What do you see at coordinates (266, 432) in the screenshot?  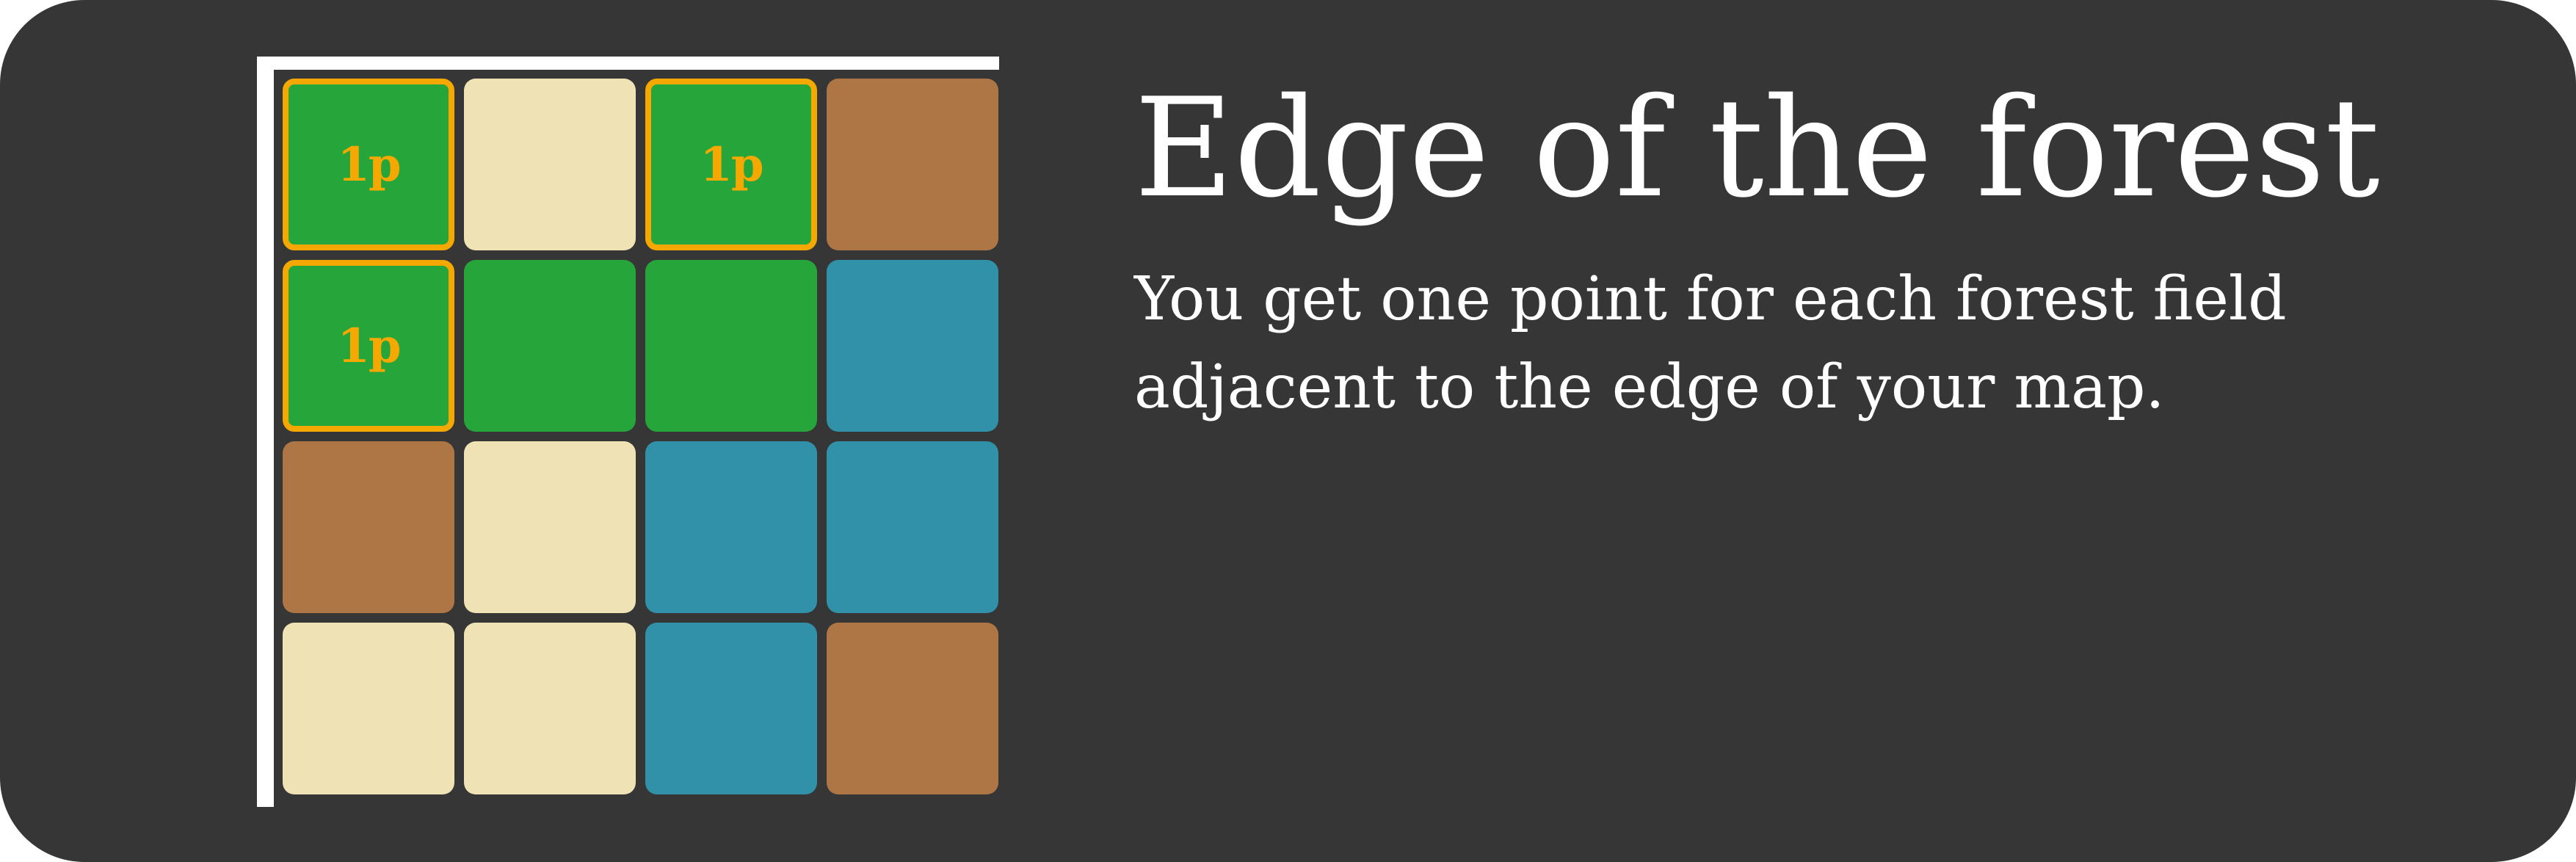 I see `map-left-edge` at bounding box center [266, 432].